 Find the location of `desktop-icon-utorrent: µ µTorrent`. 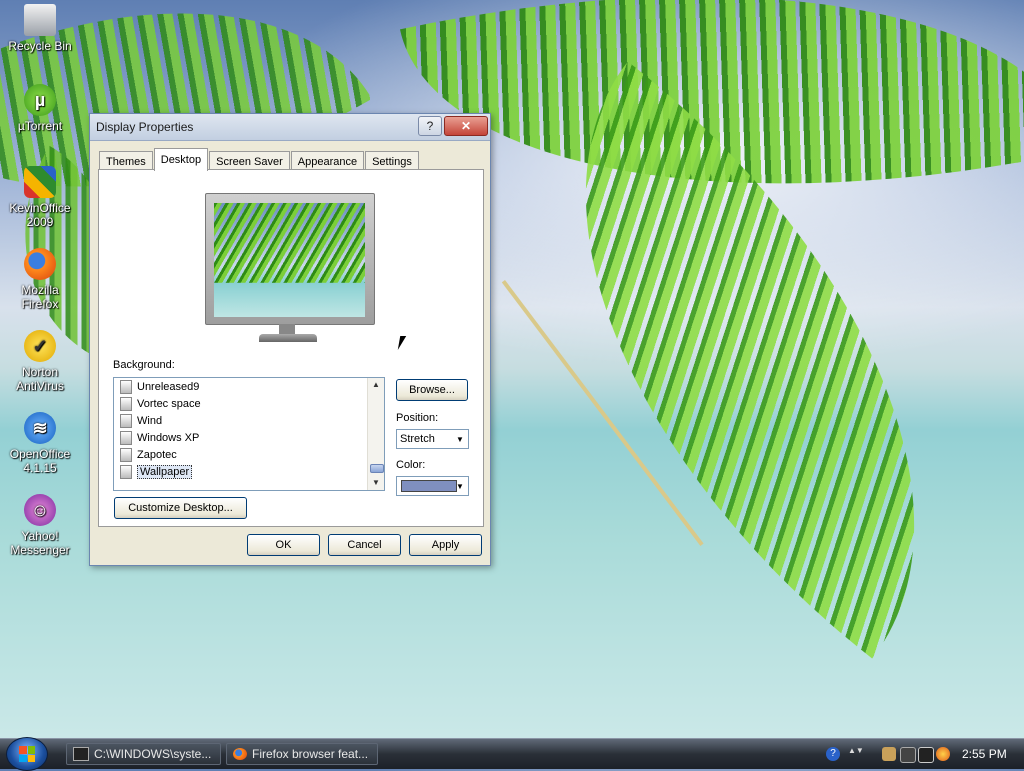

desktop-icon-utorrent: µ µTorrent is located at coordinates (40, 108).